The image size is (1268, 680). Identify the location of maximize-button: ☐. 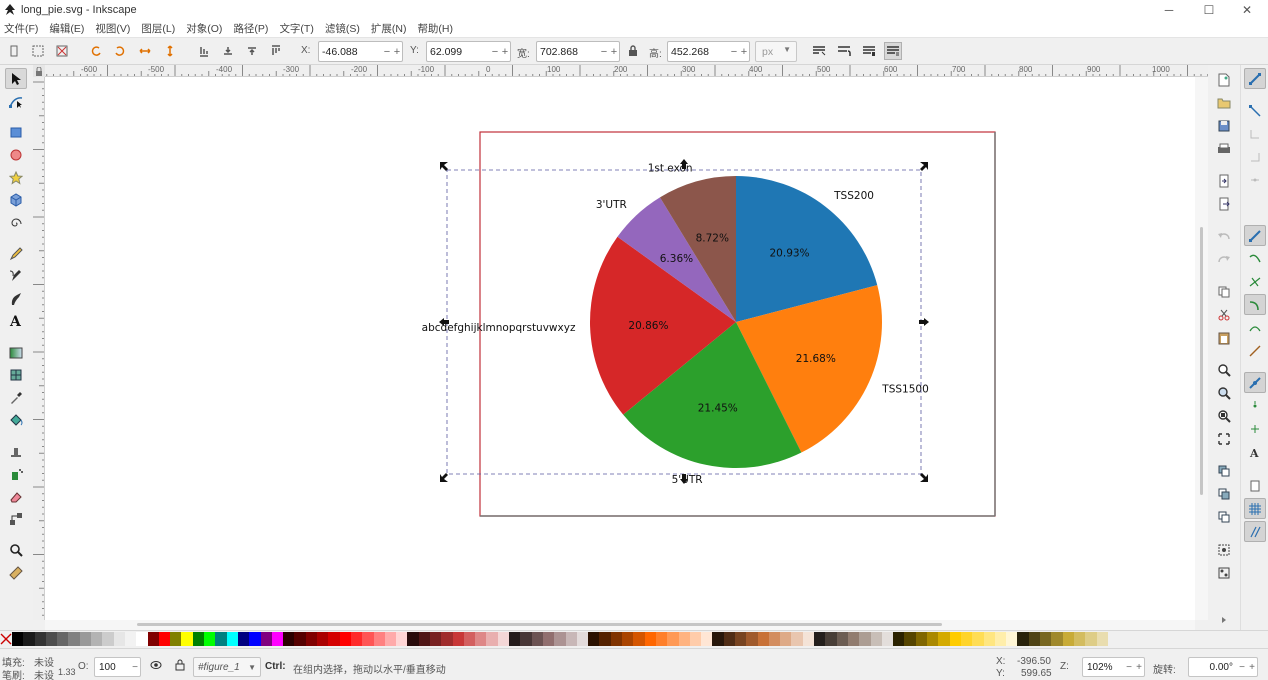
(1209, 10).